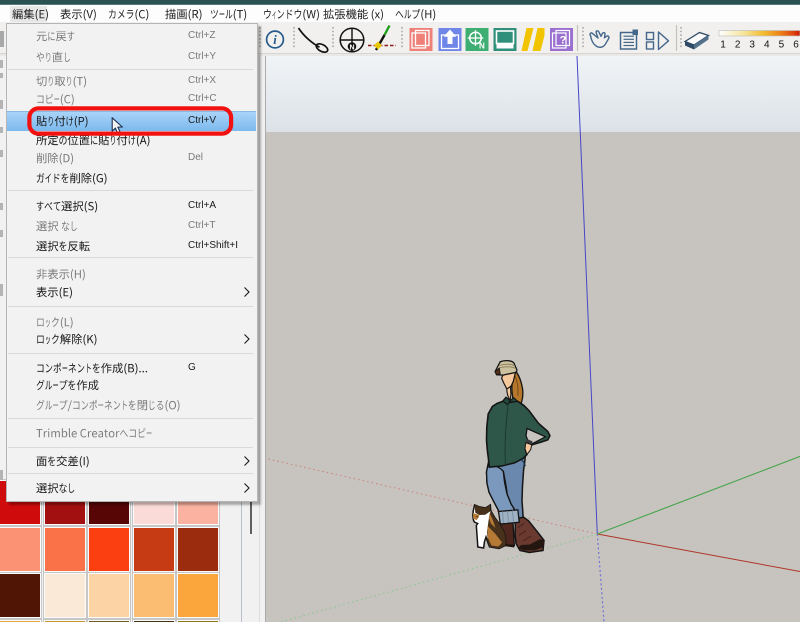 This screenshot has height=622, width=800. I want to click on svg-text: 3, so click(752, 45).